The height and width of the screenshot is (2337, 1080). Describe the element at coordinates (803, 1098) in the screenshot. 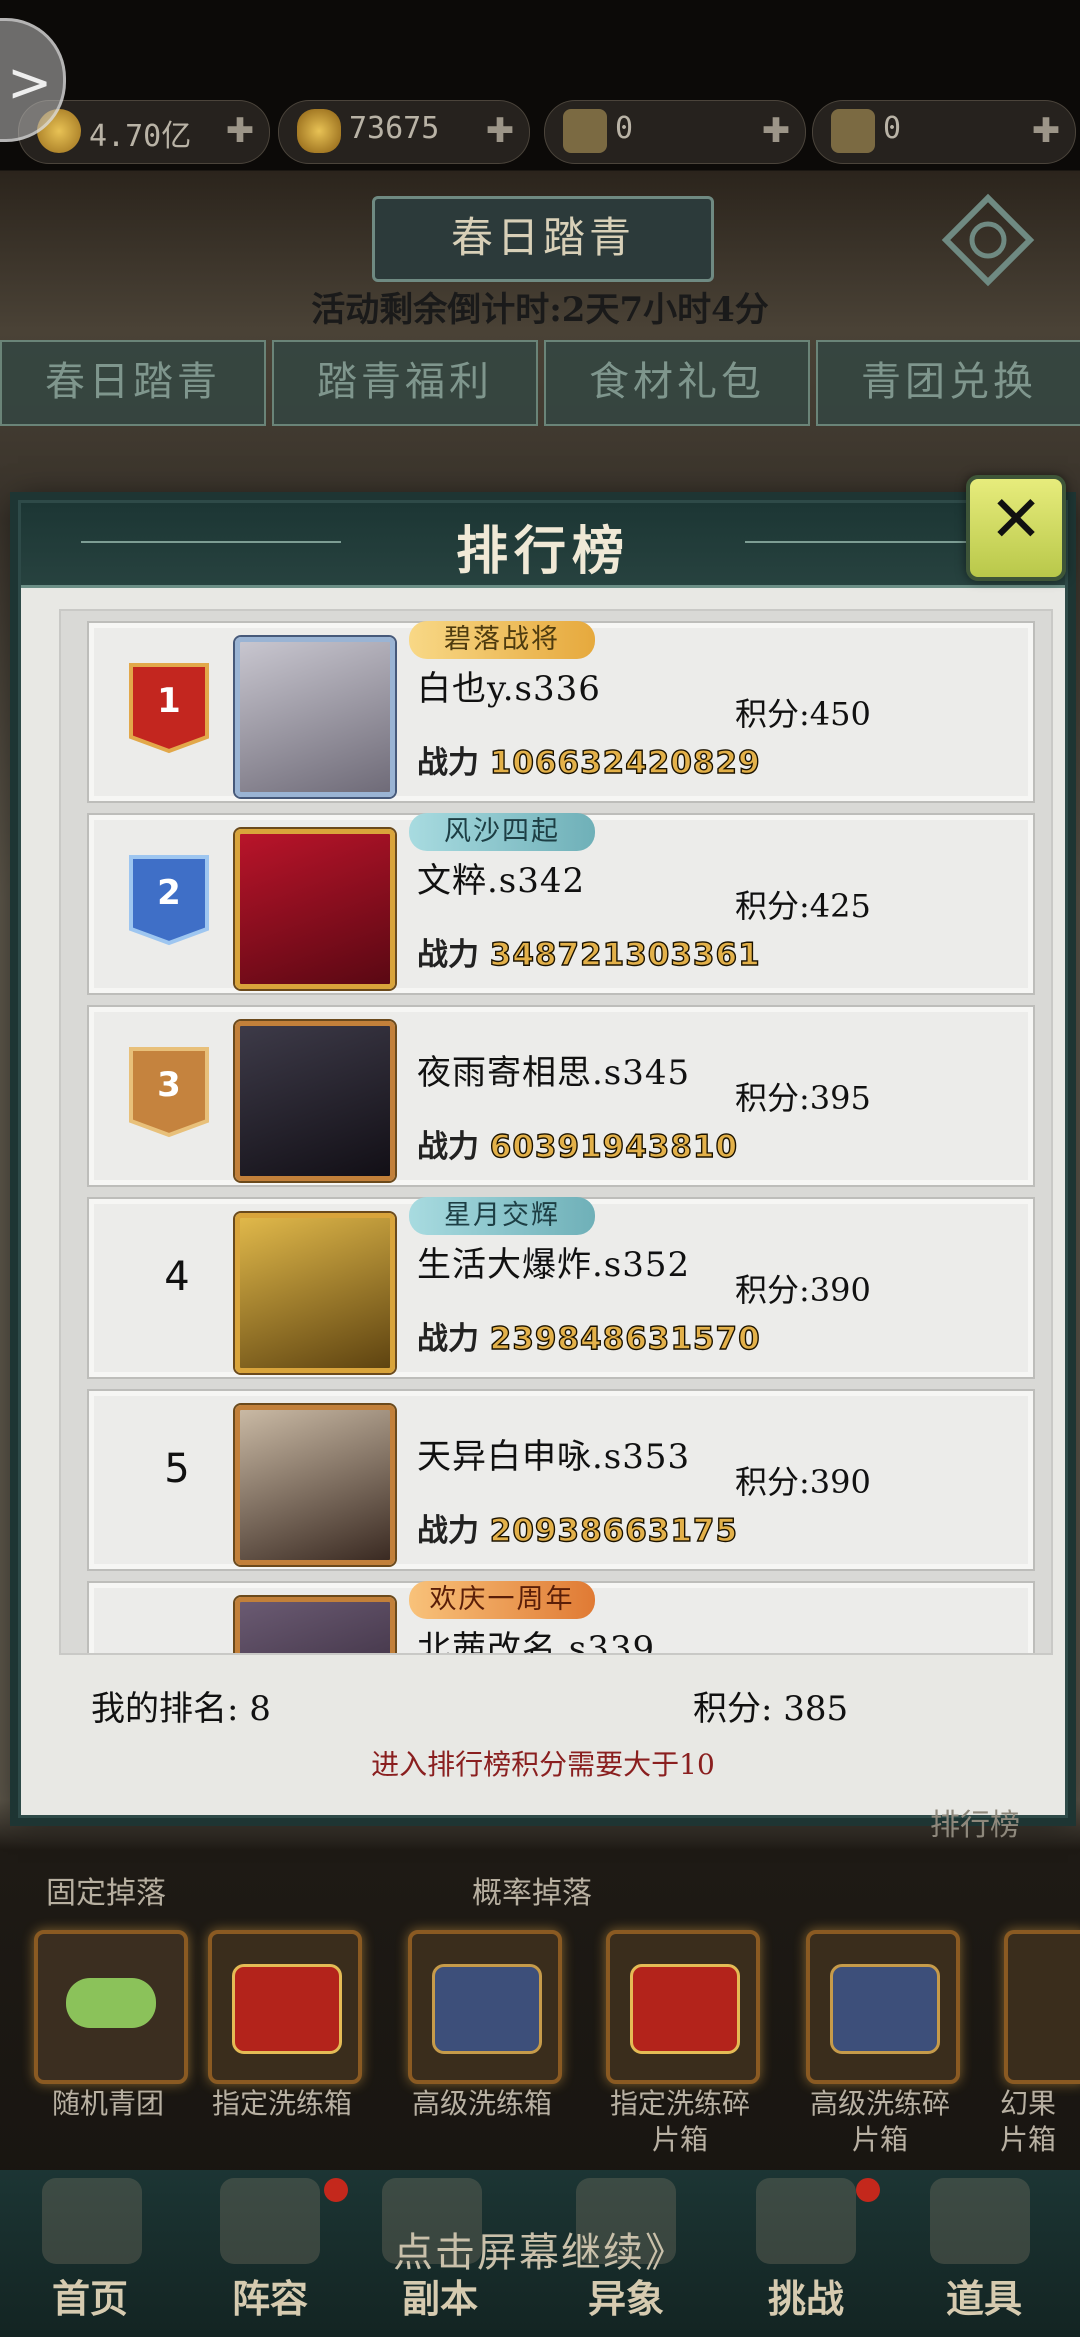

I see `player-score: 积分:395` at that location.